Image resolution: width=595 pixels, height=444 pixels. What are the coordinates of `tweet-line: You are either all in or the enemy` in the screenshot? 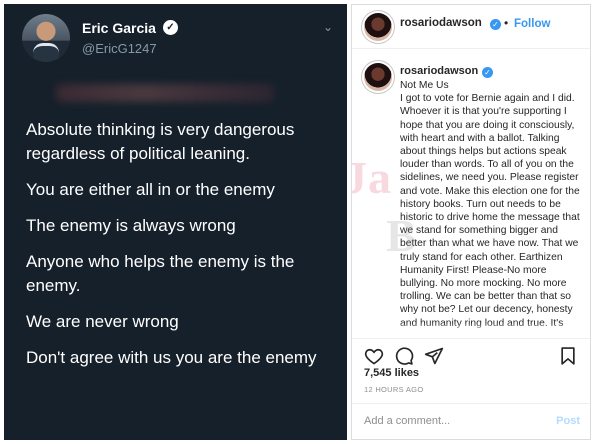 It's located at (150, 189).